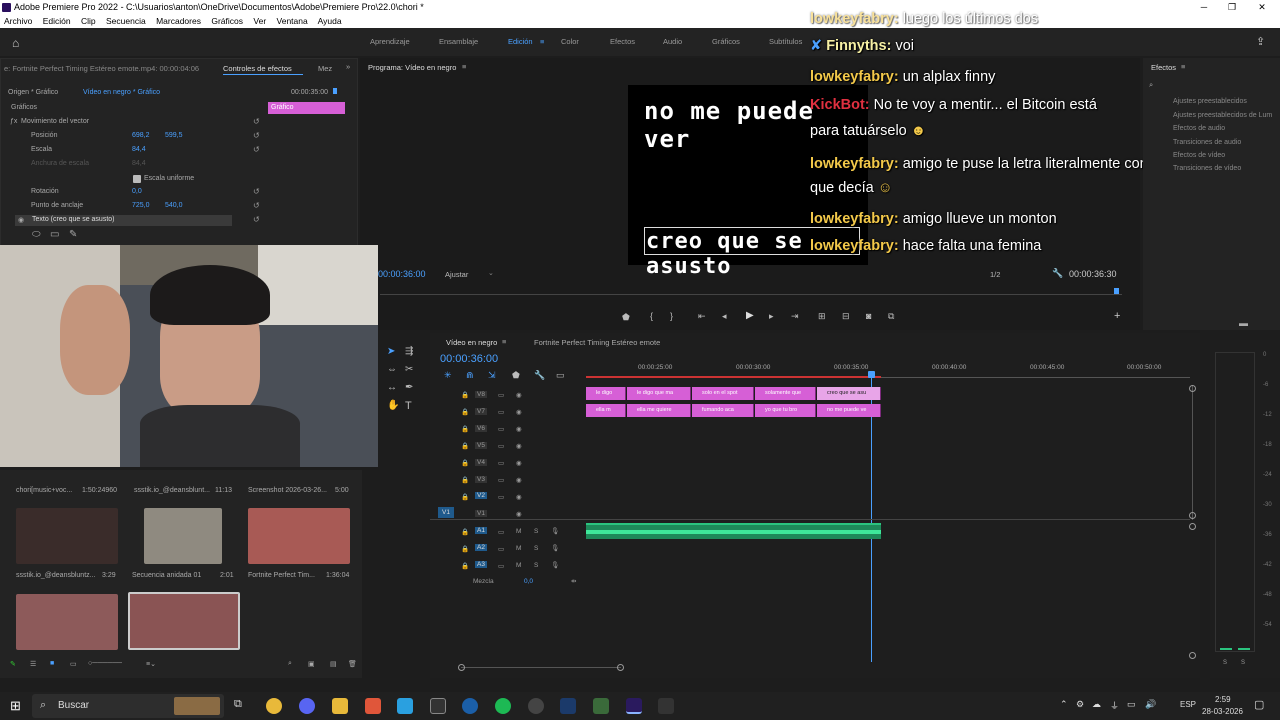 The height and width of the screenshot is (720, 1280). What do you see at coordinates (891, 316) in the screenshot?
I see `compare-icon: ⧉` at bounding box center [891, 316].